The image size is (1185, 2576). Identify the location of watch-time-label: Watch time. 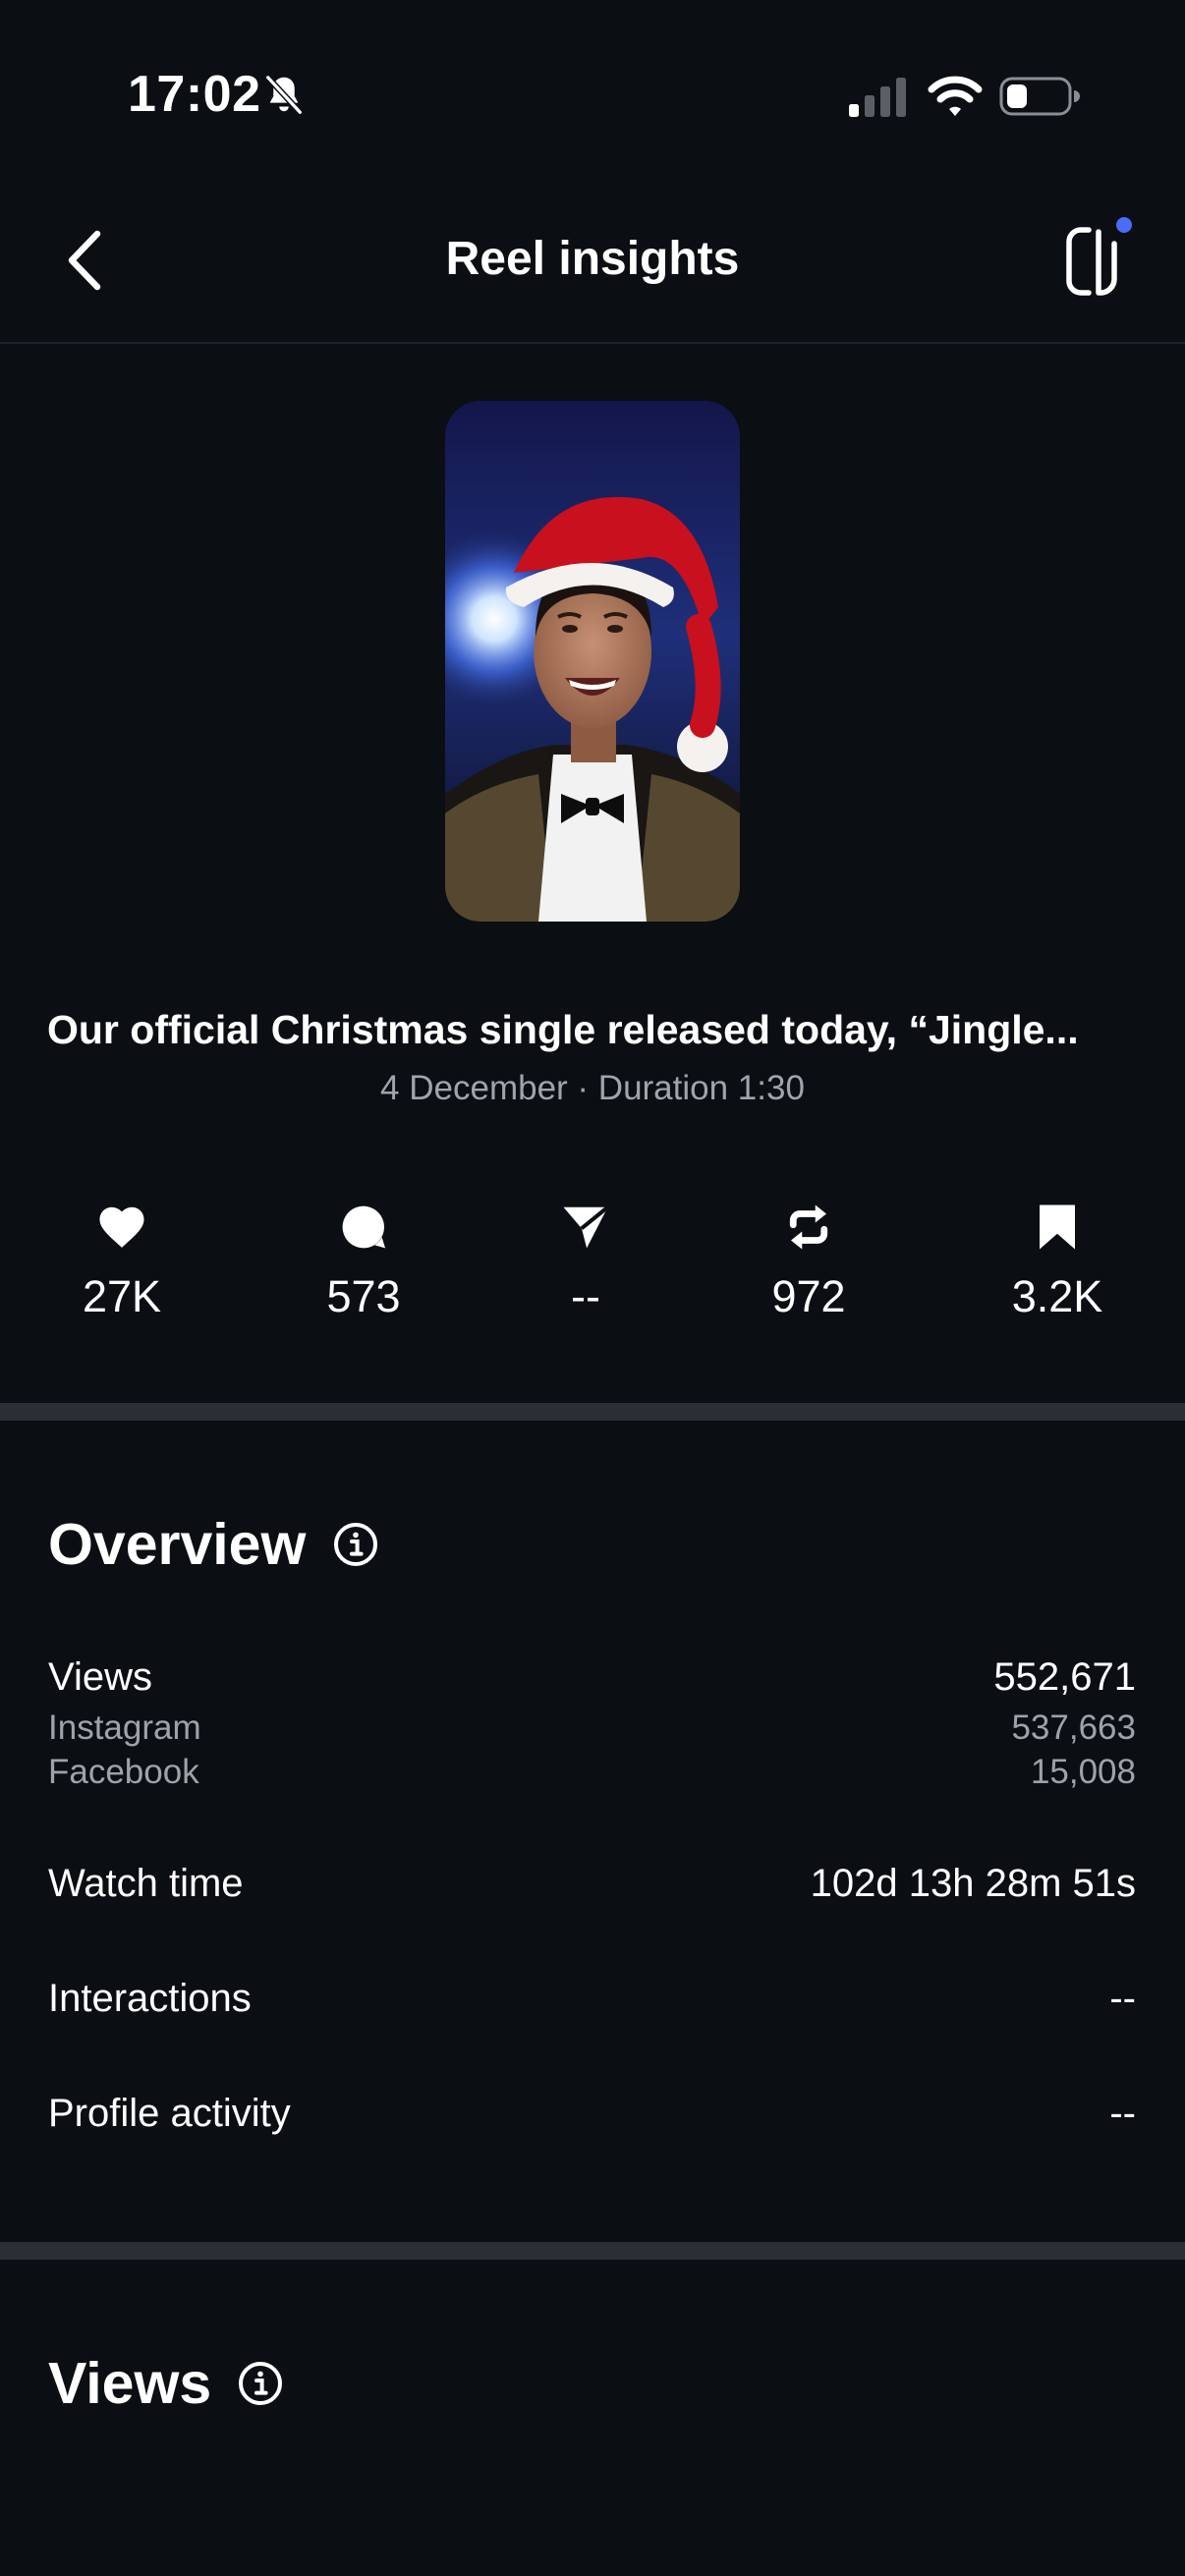
(146, 1883).